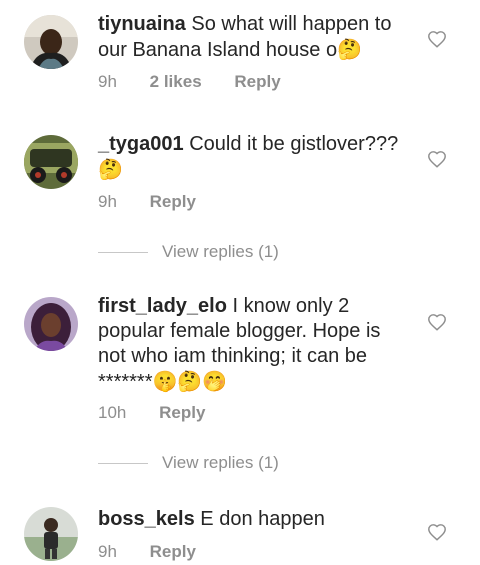 This screenshot has width=480, height=565. I want to click on comment-body: Could it be gistlover???, so click(294, 144).